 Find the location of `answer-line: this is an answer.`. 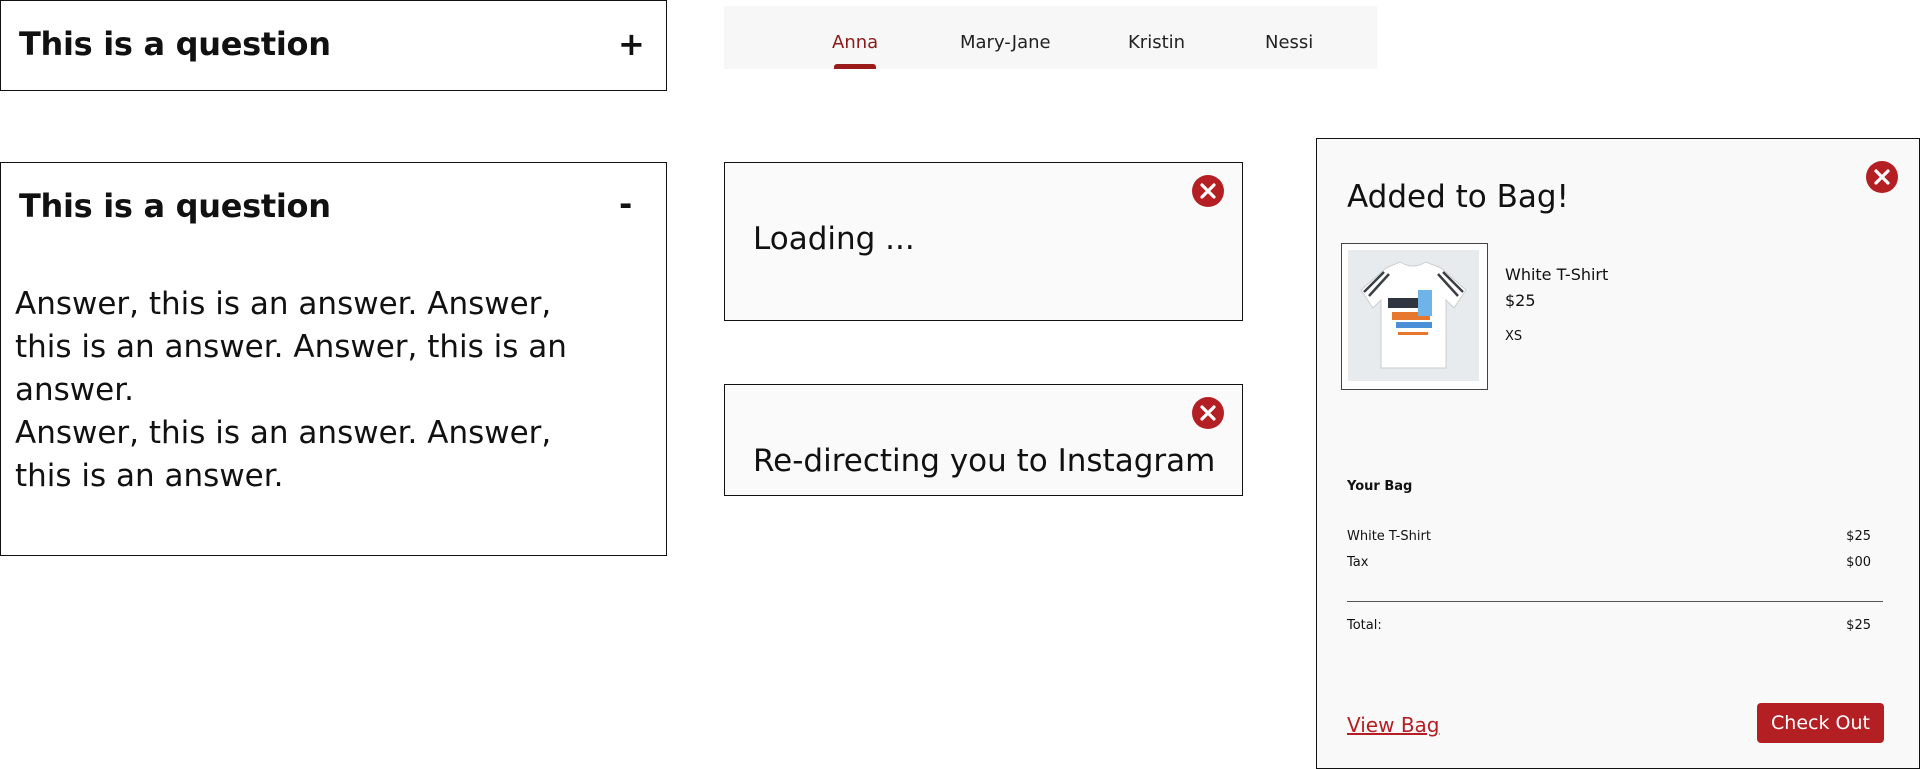

answer-line: this is an answer. is located at coordinates (149, 476).